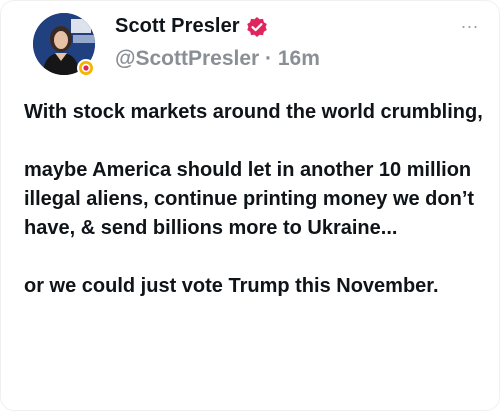 Image resolution: width=500 pixels, height=411 pixels. Describe the element at coordinates (187, 58) in the screenshot. I see `author-handle: @ScottPresler` at that location.